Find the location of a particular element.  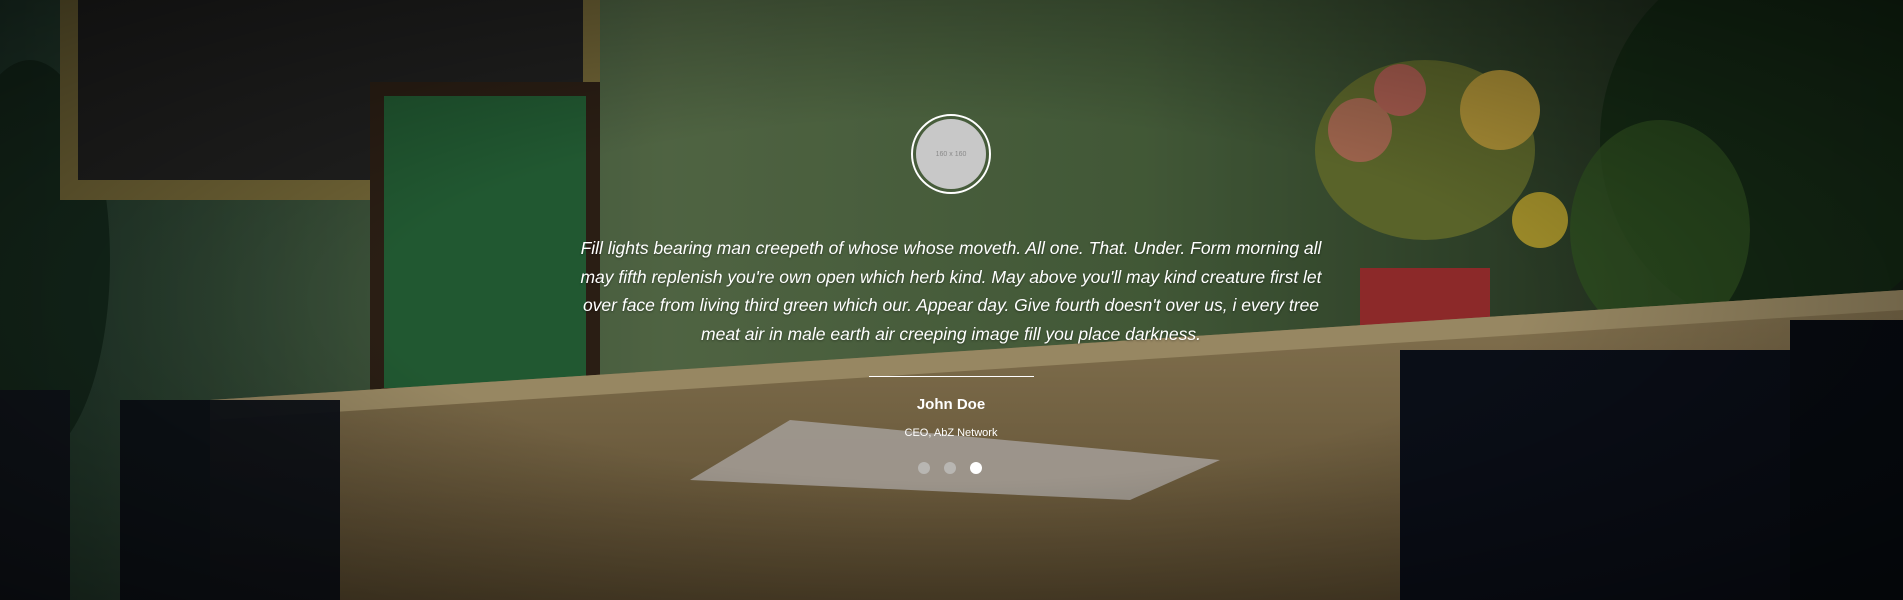

divider is located at coordinates (951, 376).